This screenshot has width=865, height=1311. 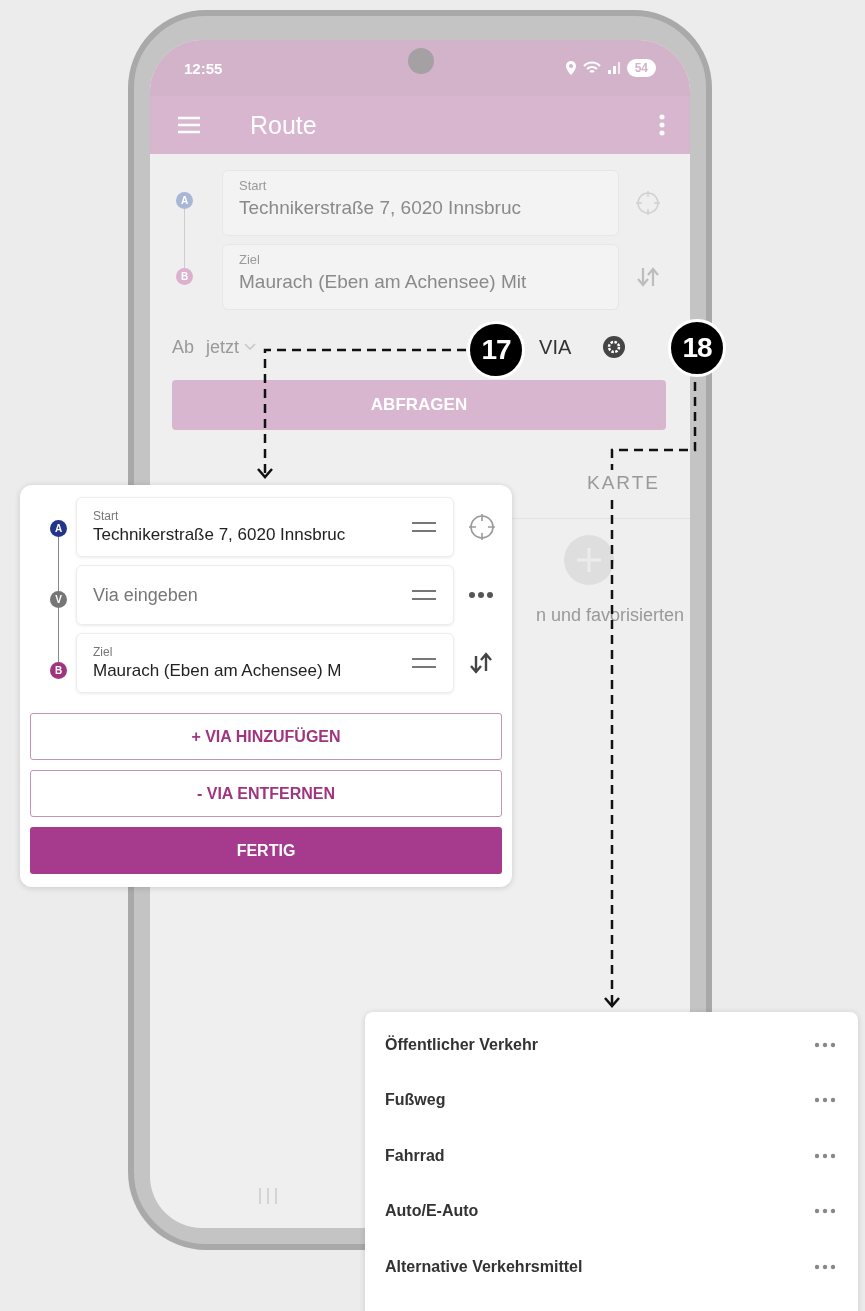 What do you see at coordinates (421, 61) in the screenshot?
I see `camera-dot` at bounding box center [421, 61].